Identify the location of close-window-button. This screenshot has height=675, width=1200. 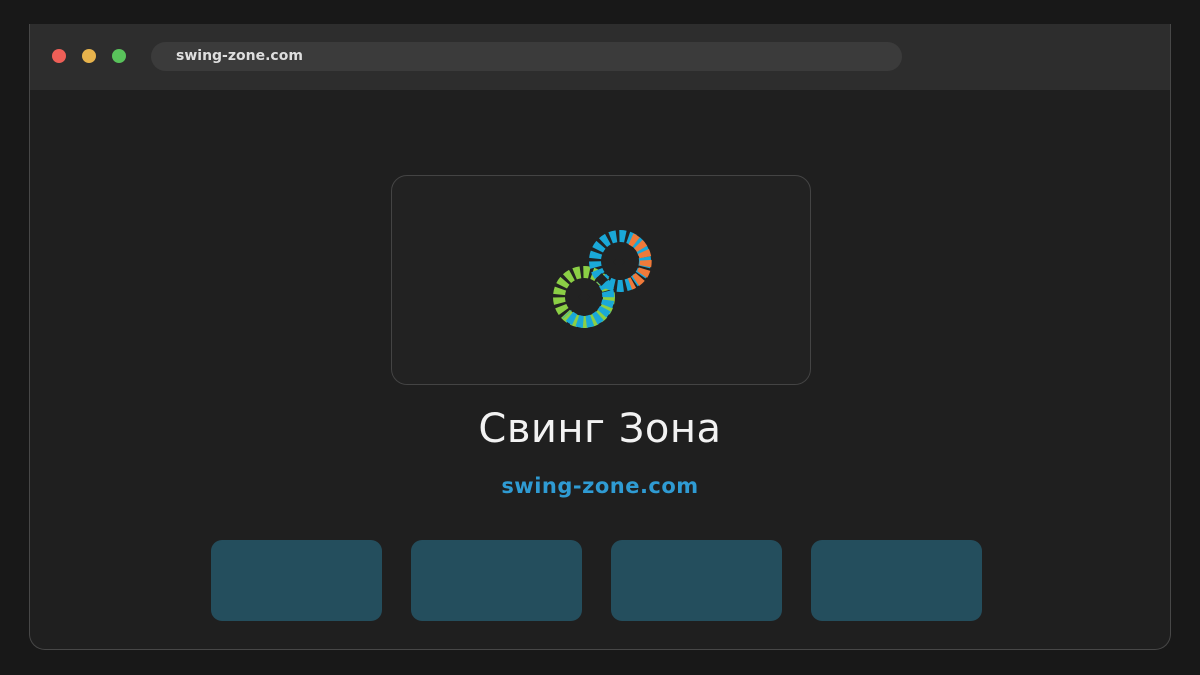
(59, 56).